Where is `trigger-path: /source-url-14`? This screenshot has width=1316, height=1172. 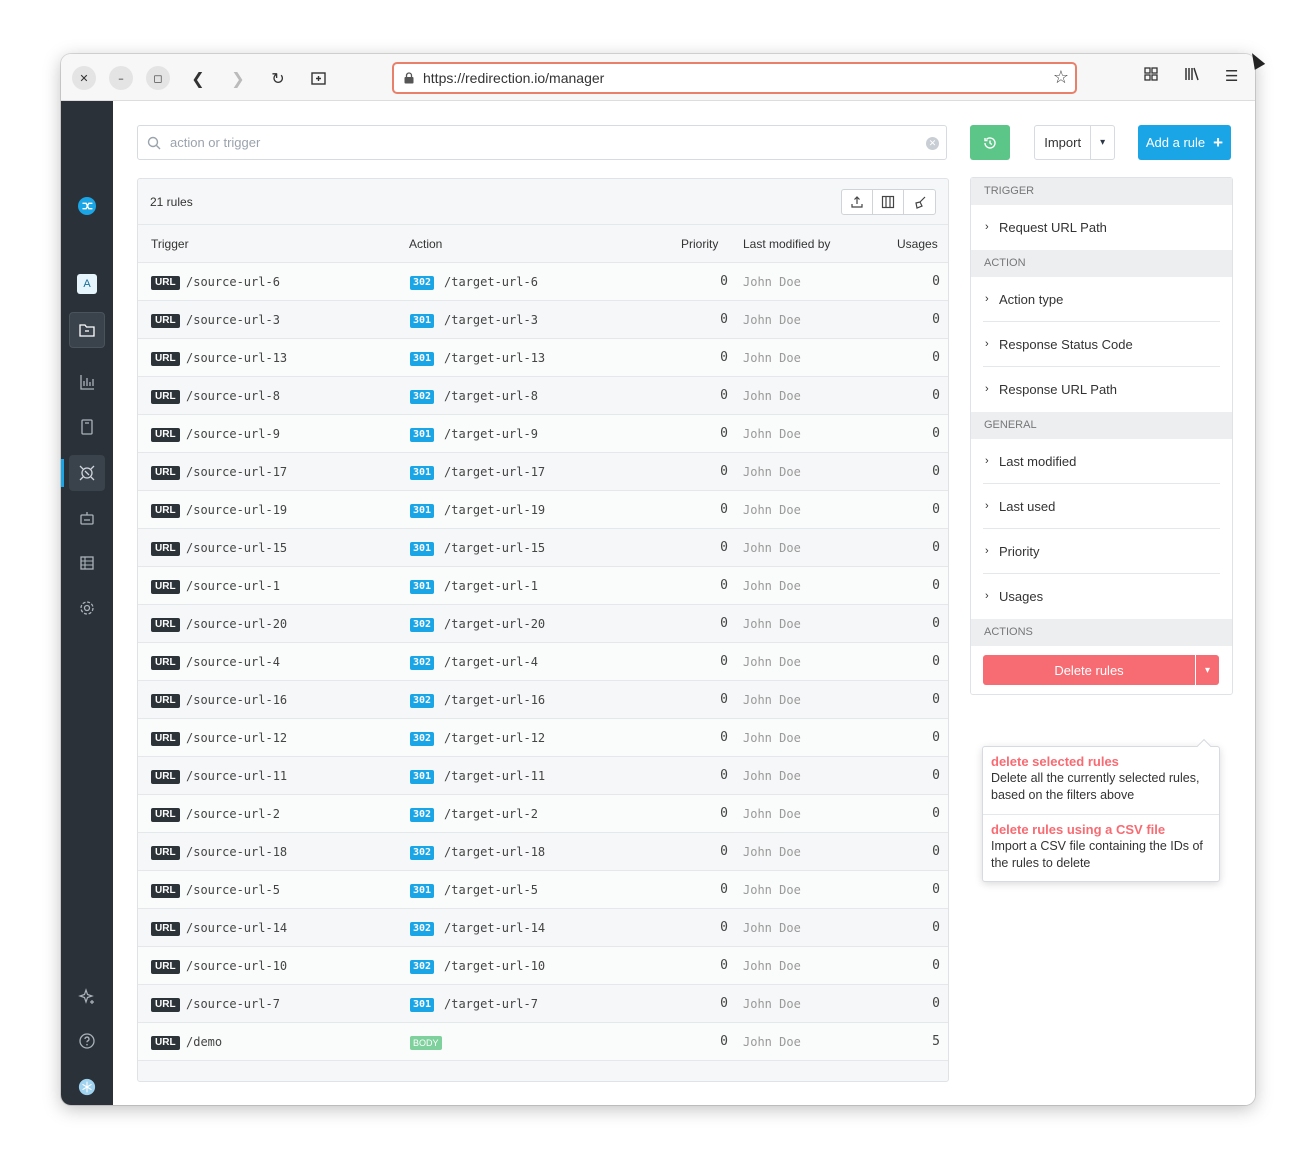
trigger-path: /source-url-14 is located at coordinates (237, 928).